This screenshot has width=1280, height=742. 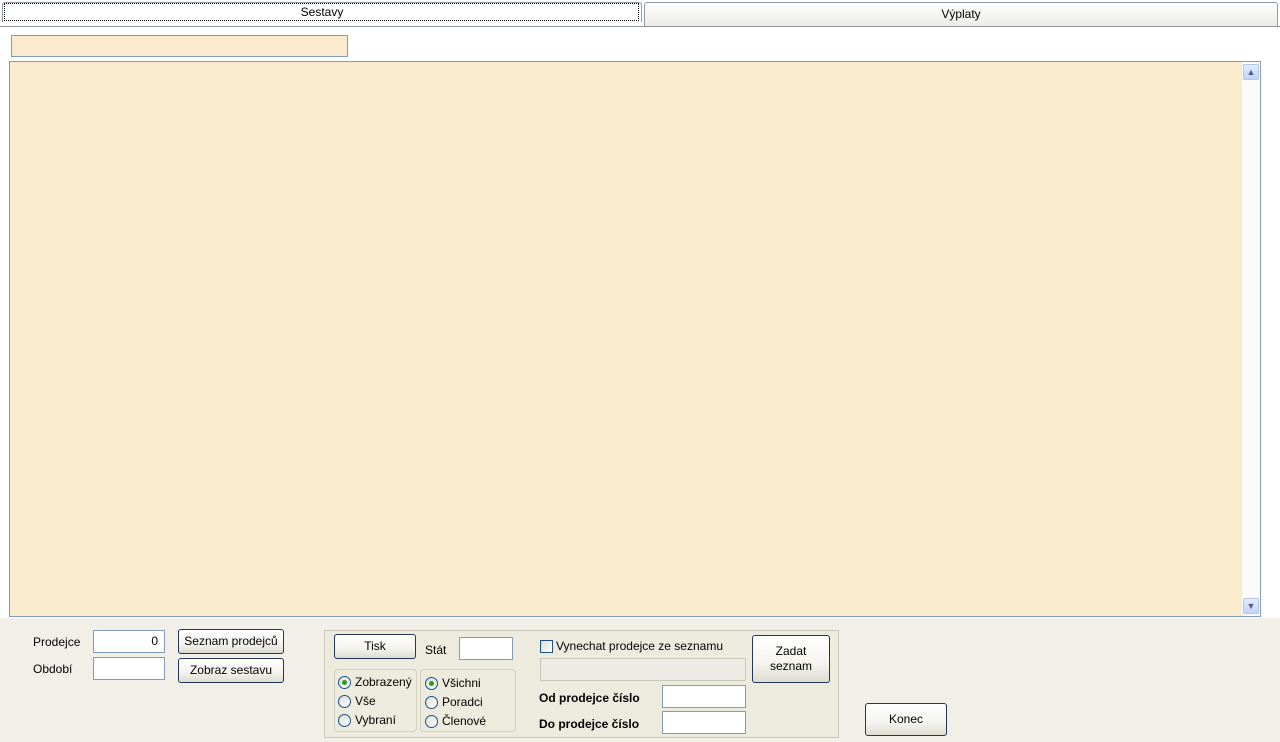 I want to click on radio-zobrazeny-label: Zobrazený, so click(x=383, y=682).